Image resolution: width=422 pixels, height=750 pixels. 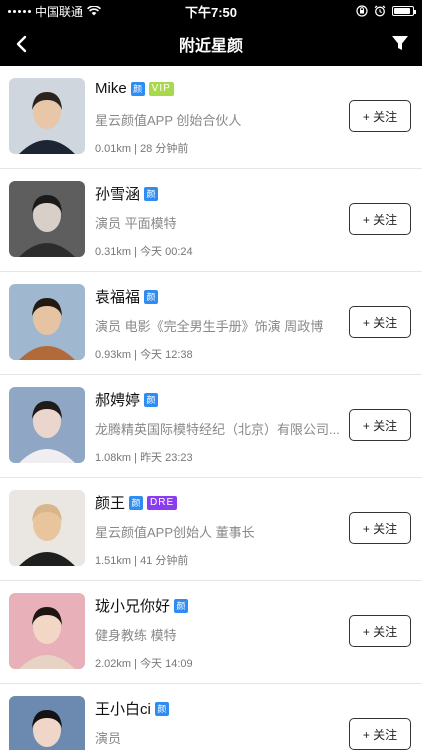 What do you see at coordinates (113, 252) in the screenshot?
I see `distance-label: 0.31km` at bounding box center [113, 252].